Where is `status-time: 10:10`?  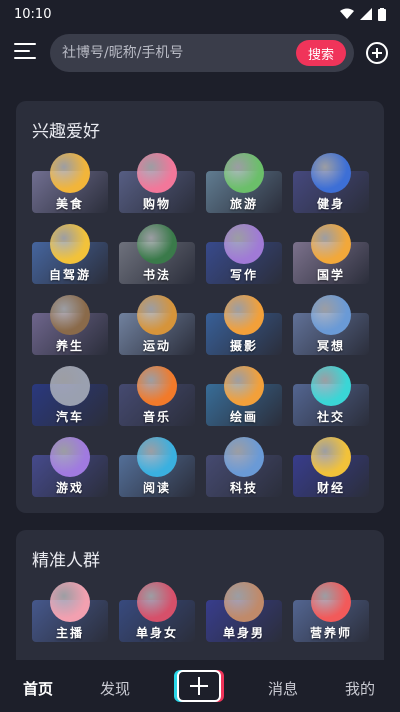
status-time: 10:10 is located at coordinates (33, 14).